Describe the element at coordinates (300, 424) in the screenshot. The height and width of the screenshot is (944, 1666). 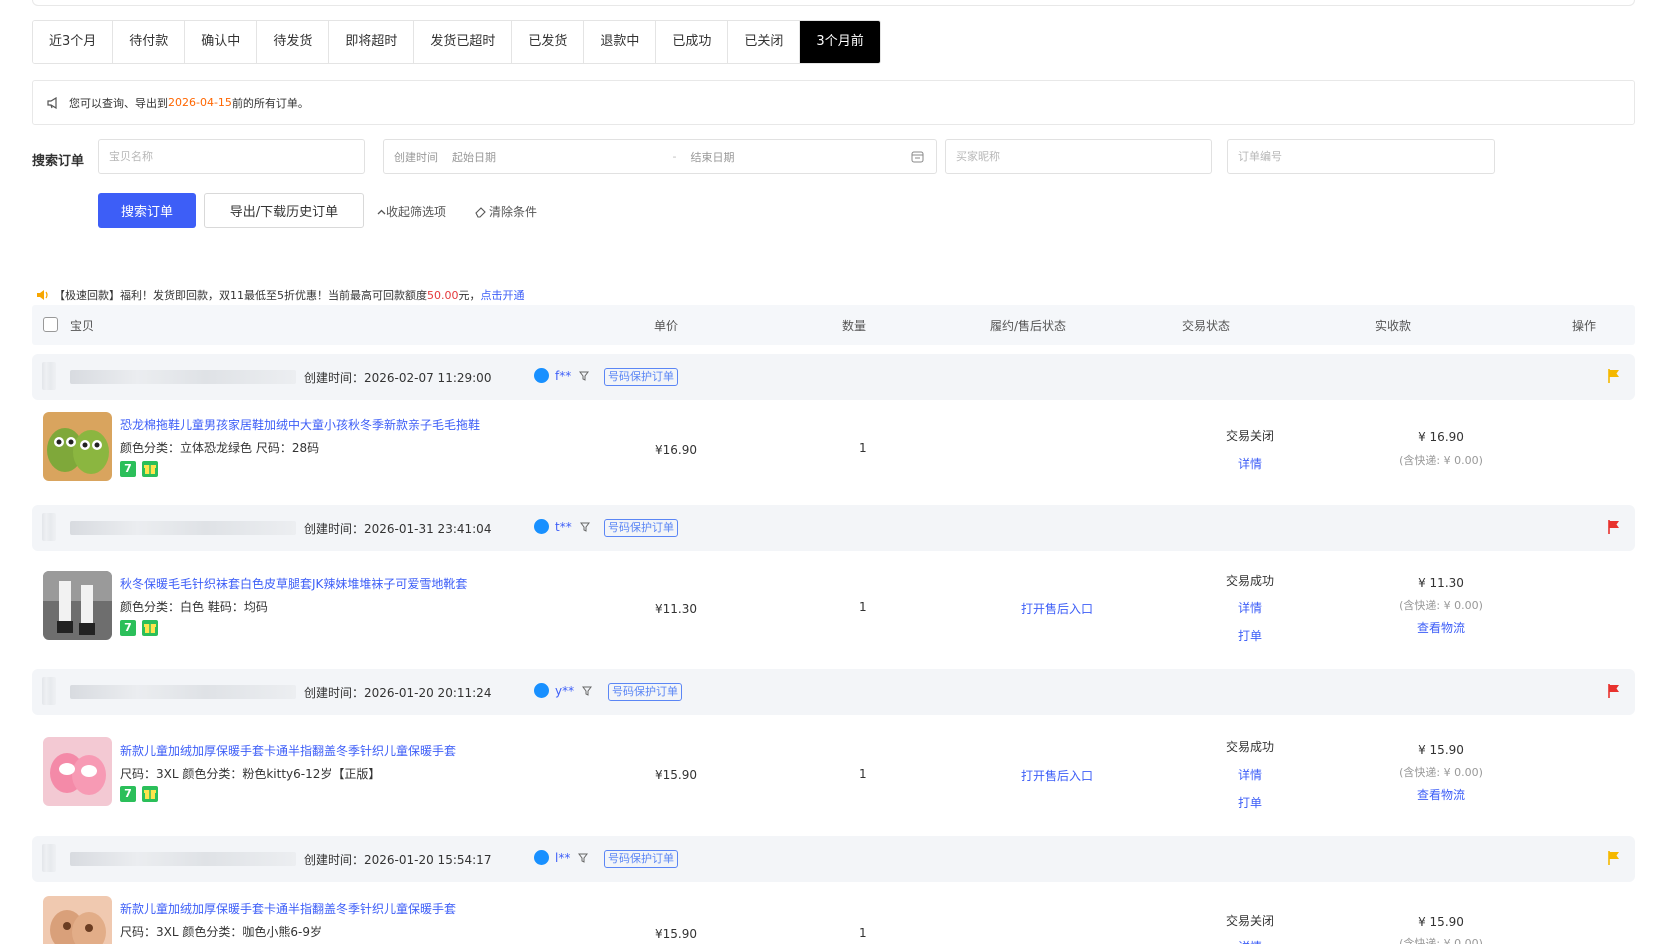
I see `product-title: 恐龙棉拖鞋儿童男孩家居鞋加绒中大童小孩秋冬季新款亲子毛毛拖鞋` at that location.